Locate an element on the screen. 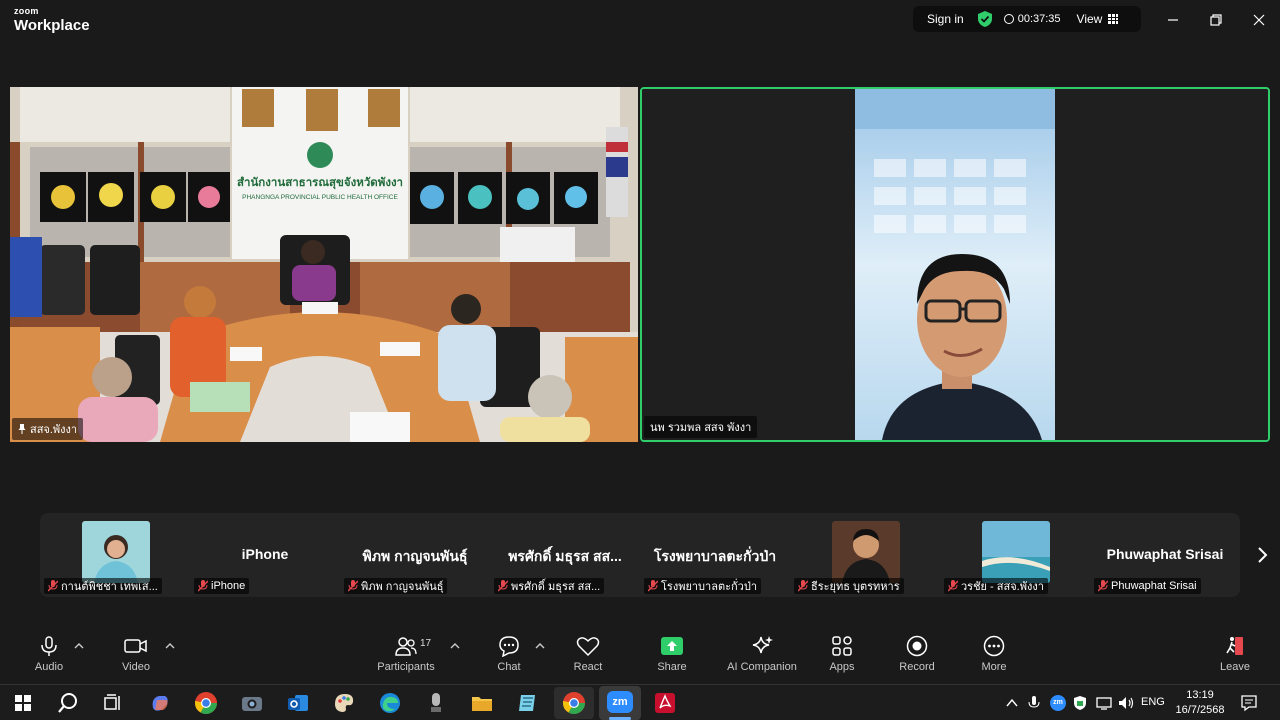 This screenshot has height=720, width=1280. chat-icon is located at coordinates (509, 646).